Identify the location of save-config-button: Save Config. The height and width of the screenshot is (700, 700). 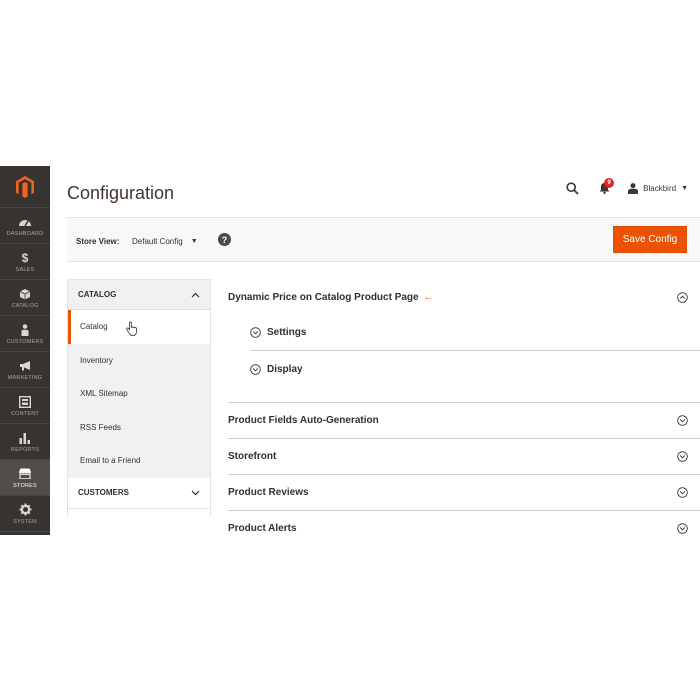
(650, 239).